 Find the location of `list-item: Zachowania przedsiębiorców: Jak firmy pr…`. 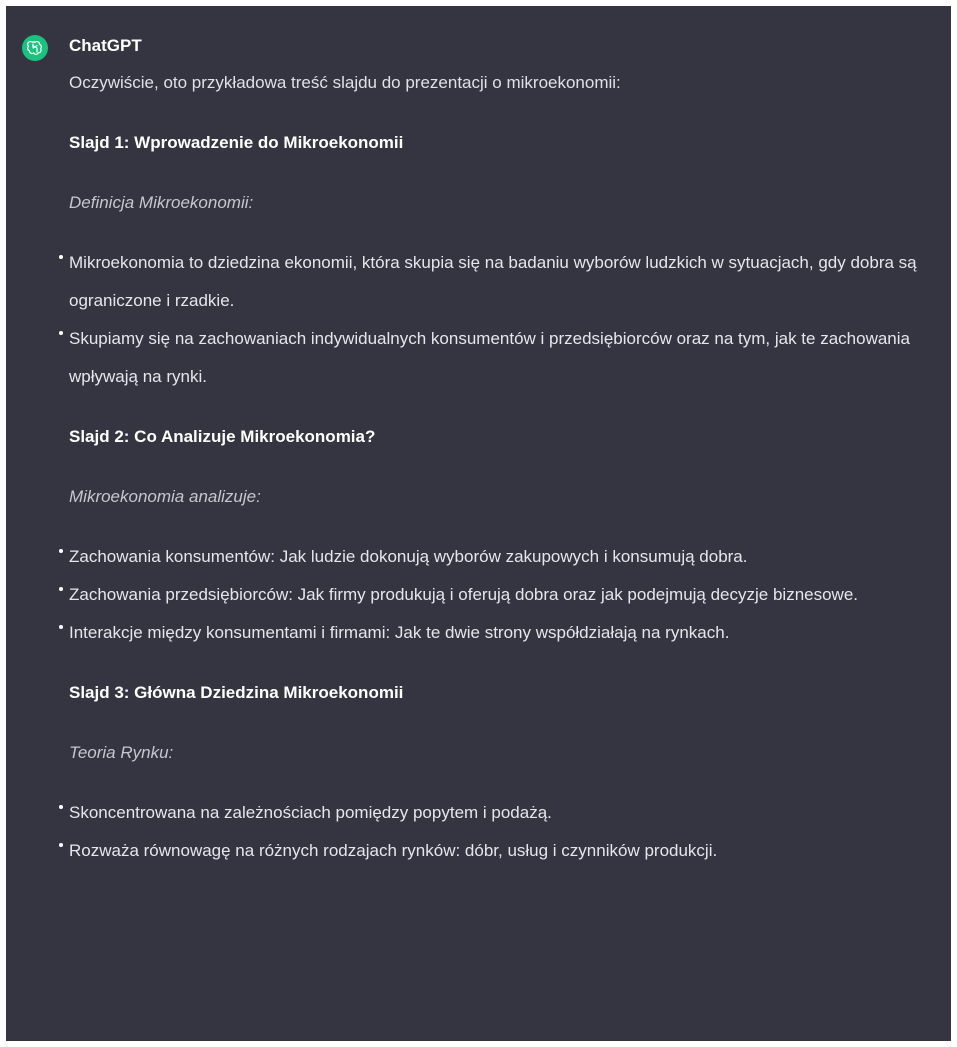

list-item: Zachowania przedsiębiorców: Jak firmy pr… is located at coordinates (489, 595).